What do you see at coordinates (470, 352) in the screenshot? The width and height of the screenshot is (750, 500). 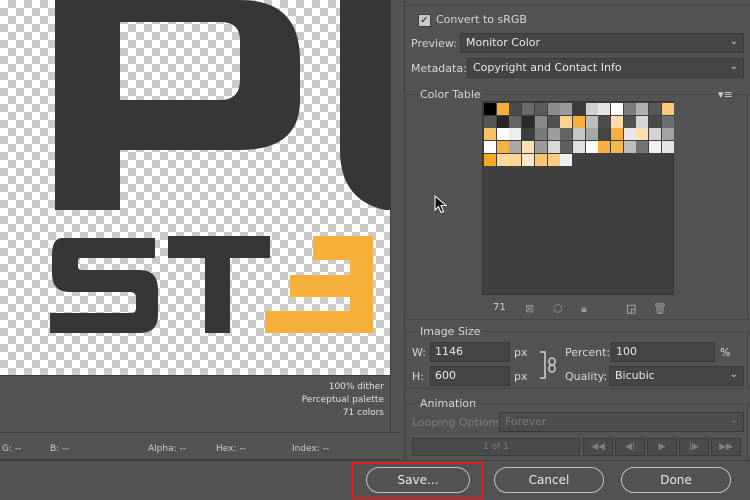 I see `width-input: 1146` at bounding box center [470, 352].